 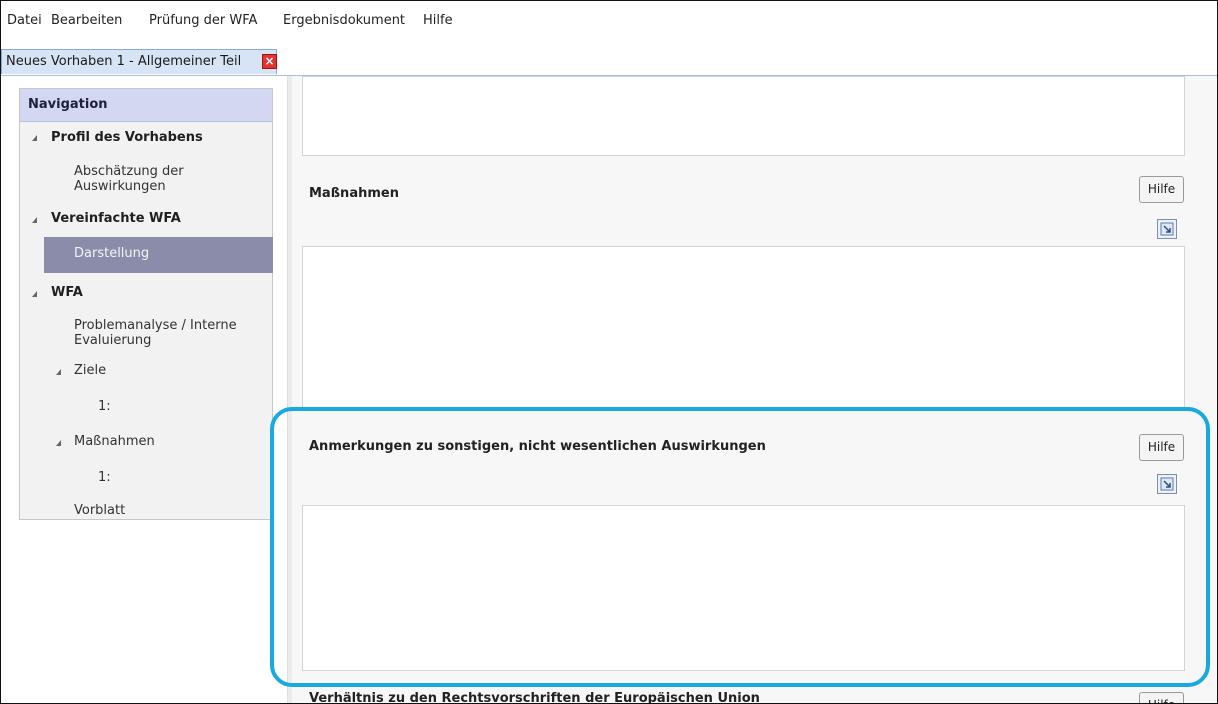 I want to click on nav-item-massnahmen: Maßnahmen, so click(x=114, y=441).